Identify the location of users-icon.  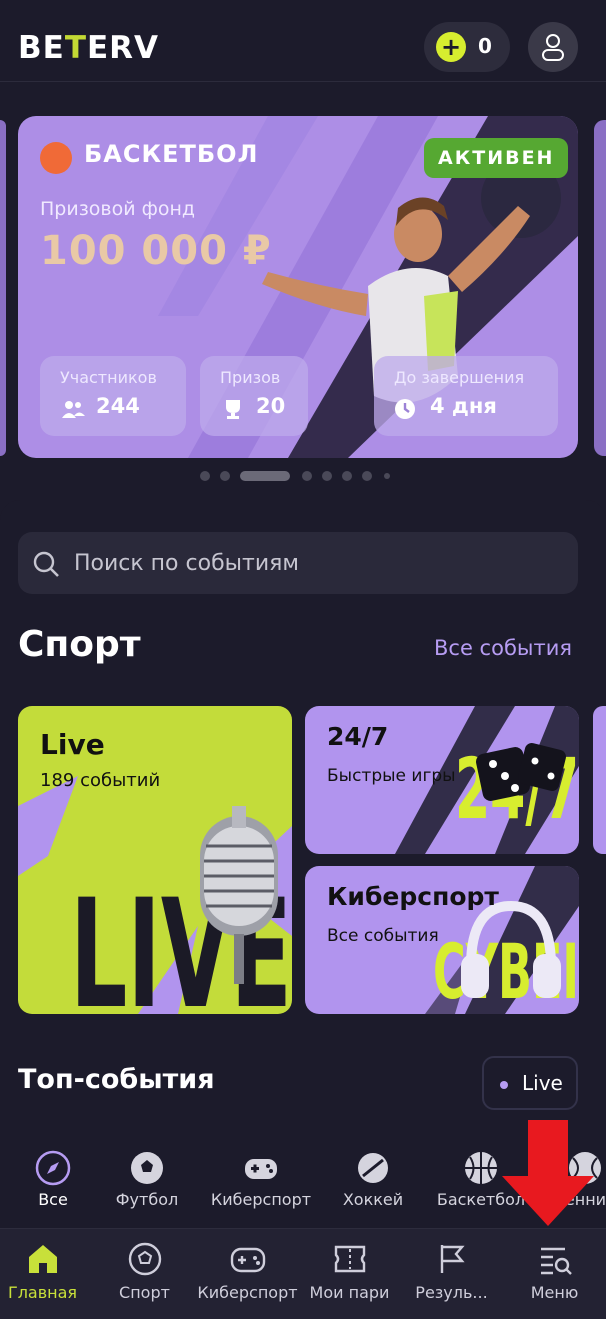
(73, 409).